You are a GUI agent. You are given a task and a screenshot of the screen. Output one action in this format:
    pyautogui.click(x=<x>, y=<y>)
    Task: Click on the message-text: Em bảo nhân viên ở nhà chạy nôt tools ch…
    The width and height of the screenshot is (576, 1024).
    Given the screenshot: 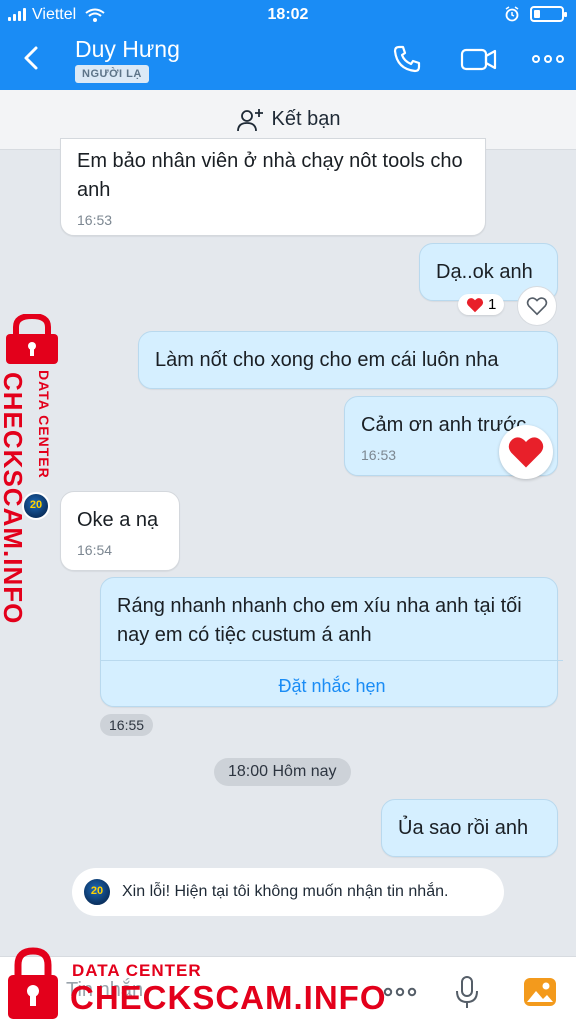 What is the action you would take?
    pyautogui.click(x=270, y=175)
    